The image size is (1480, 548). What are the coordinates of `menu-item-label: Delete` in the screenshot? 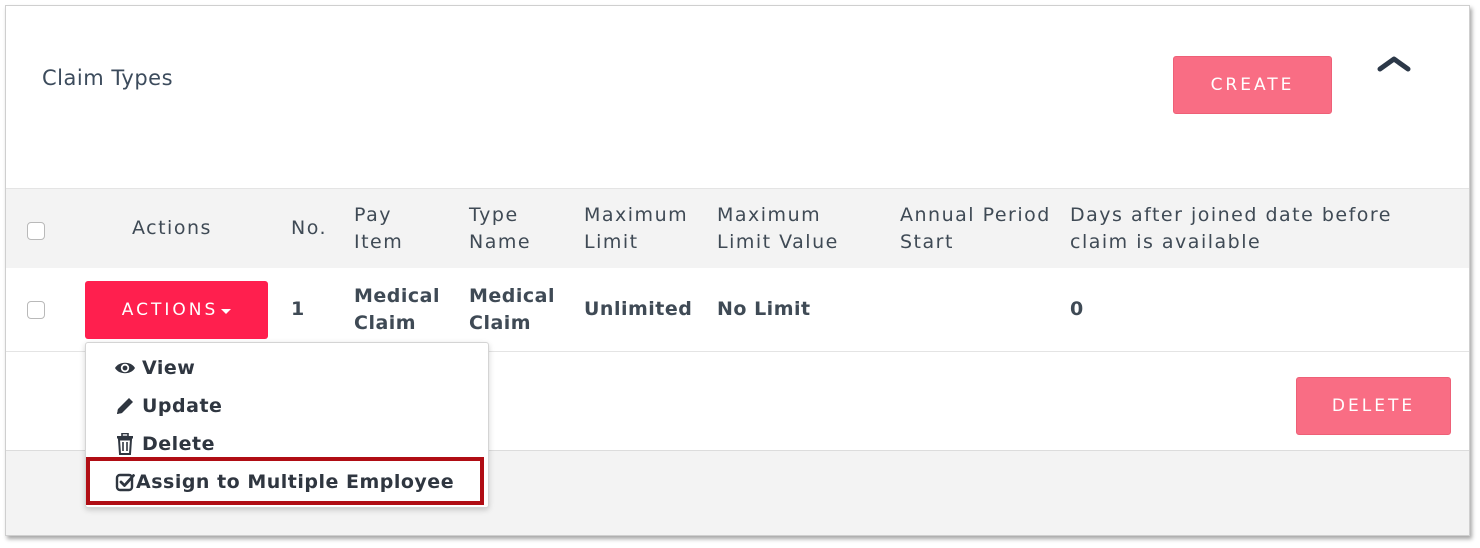 It's located at (179, 444).